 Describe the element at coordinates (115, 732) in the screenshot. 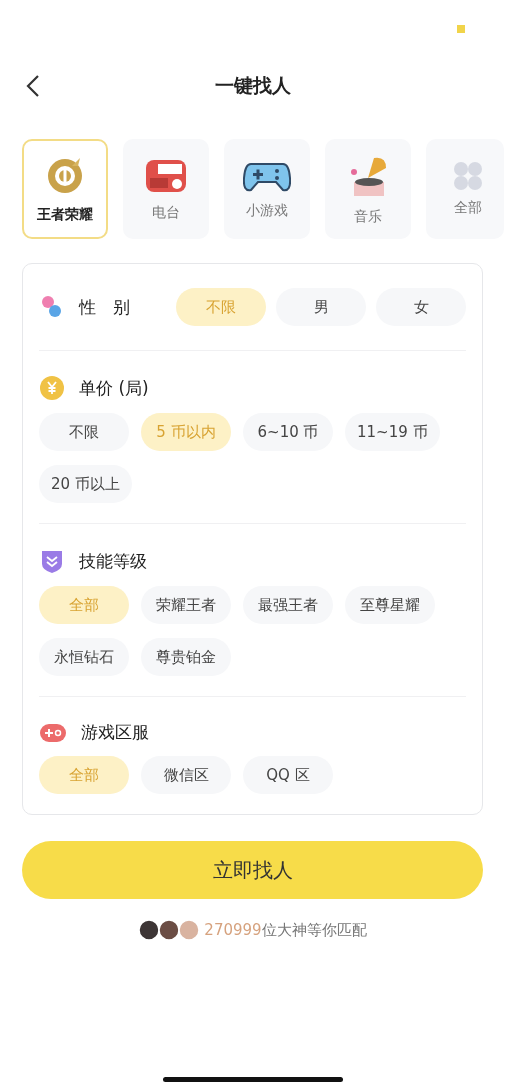

I see `section-title: 游戏区服` at that location.